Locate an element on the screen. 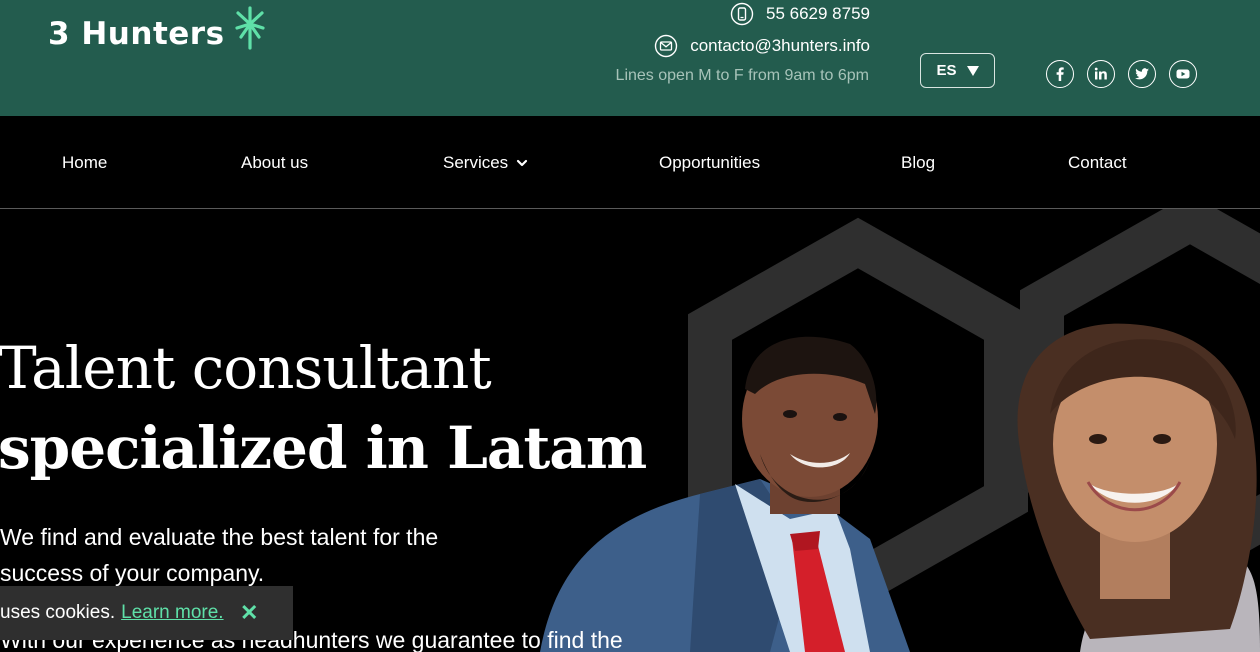 The height and width of the screenshot is (652, 1260). phone-contact: 55 6629 8759 is located at coordinates (800, 14).